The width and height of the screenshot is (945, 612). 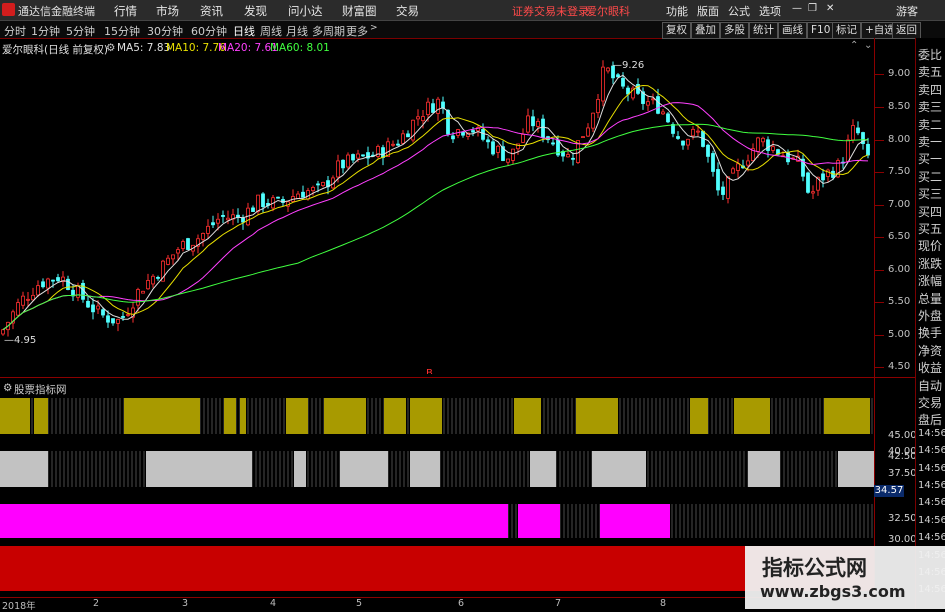 I want to click on btn-back: 返回, so click(x=906, y=30).